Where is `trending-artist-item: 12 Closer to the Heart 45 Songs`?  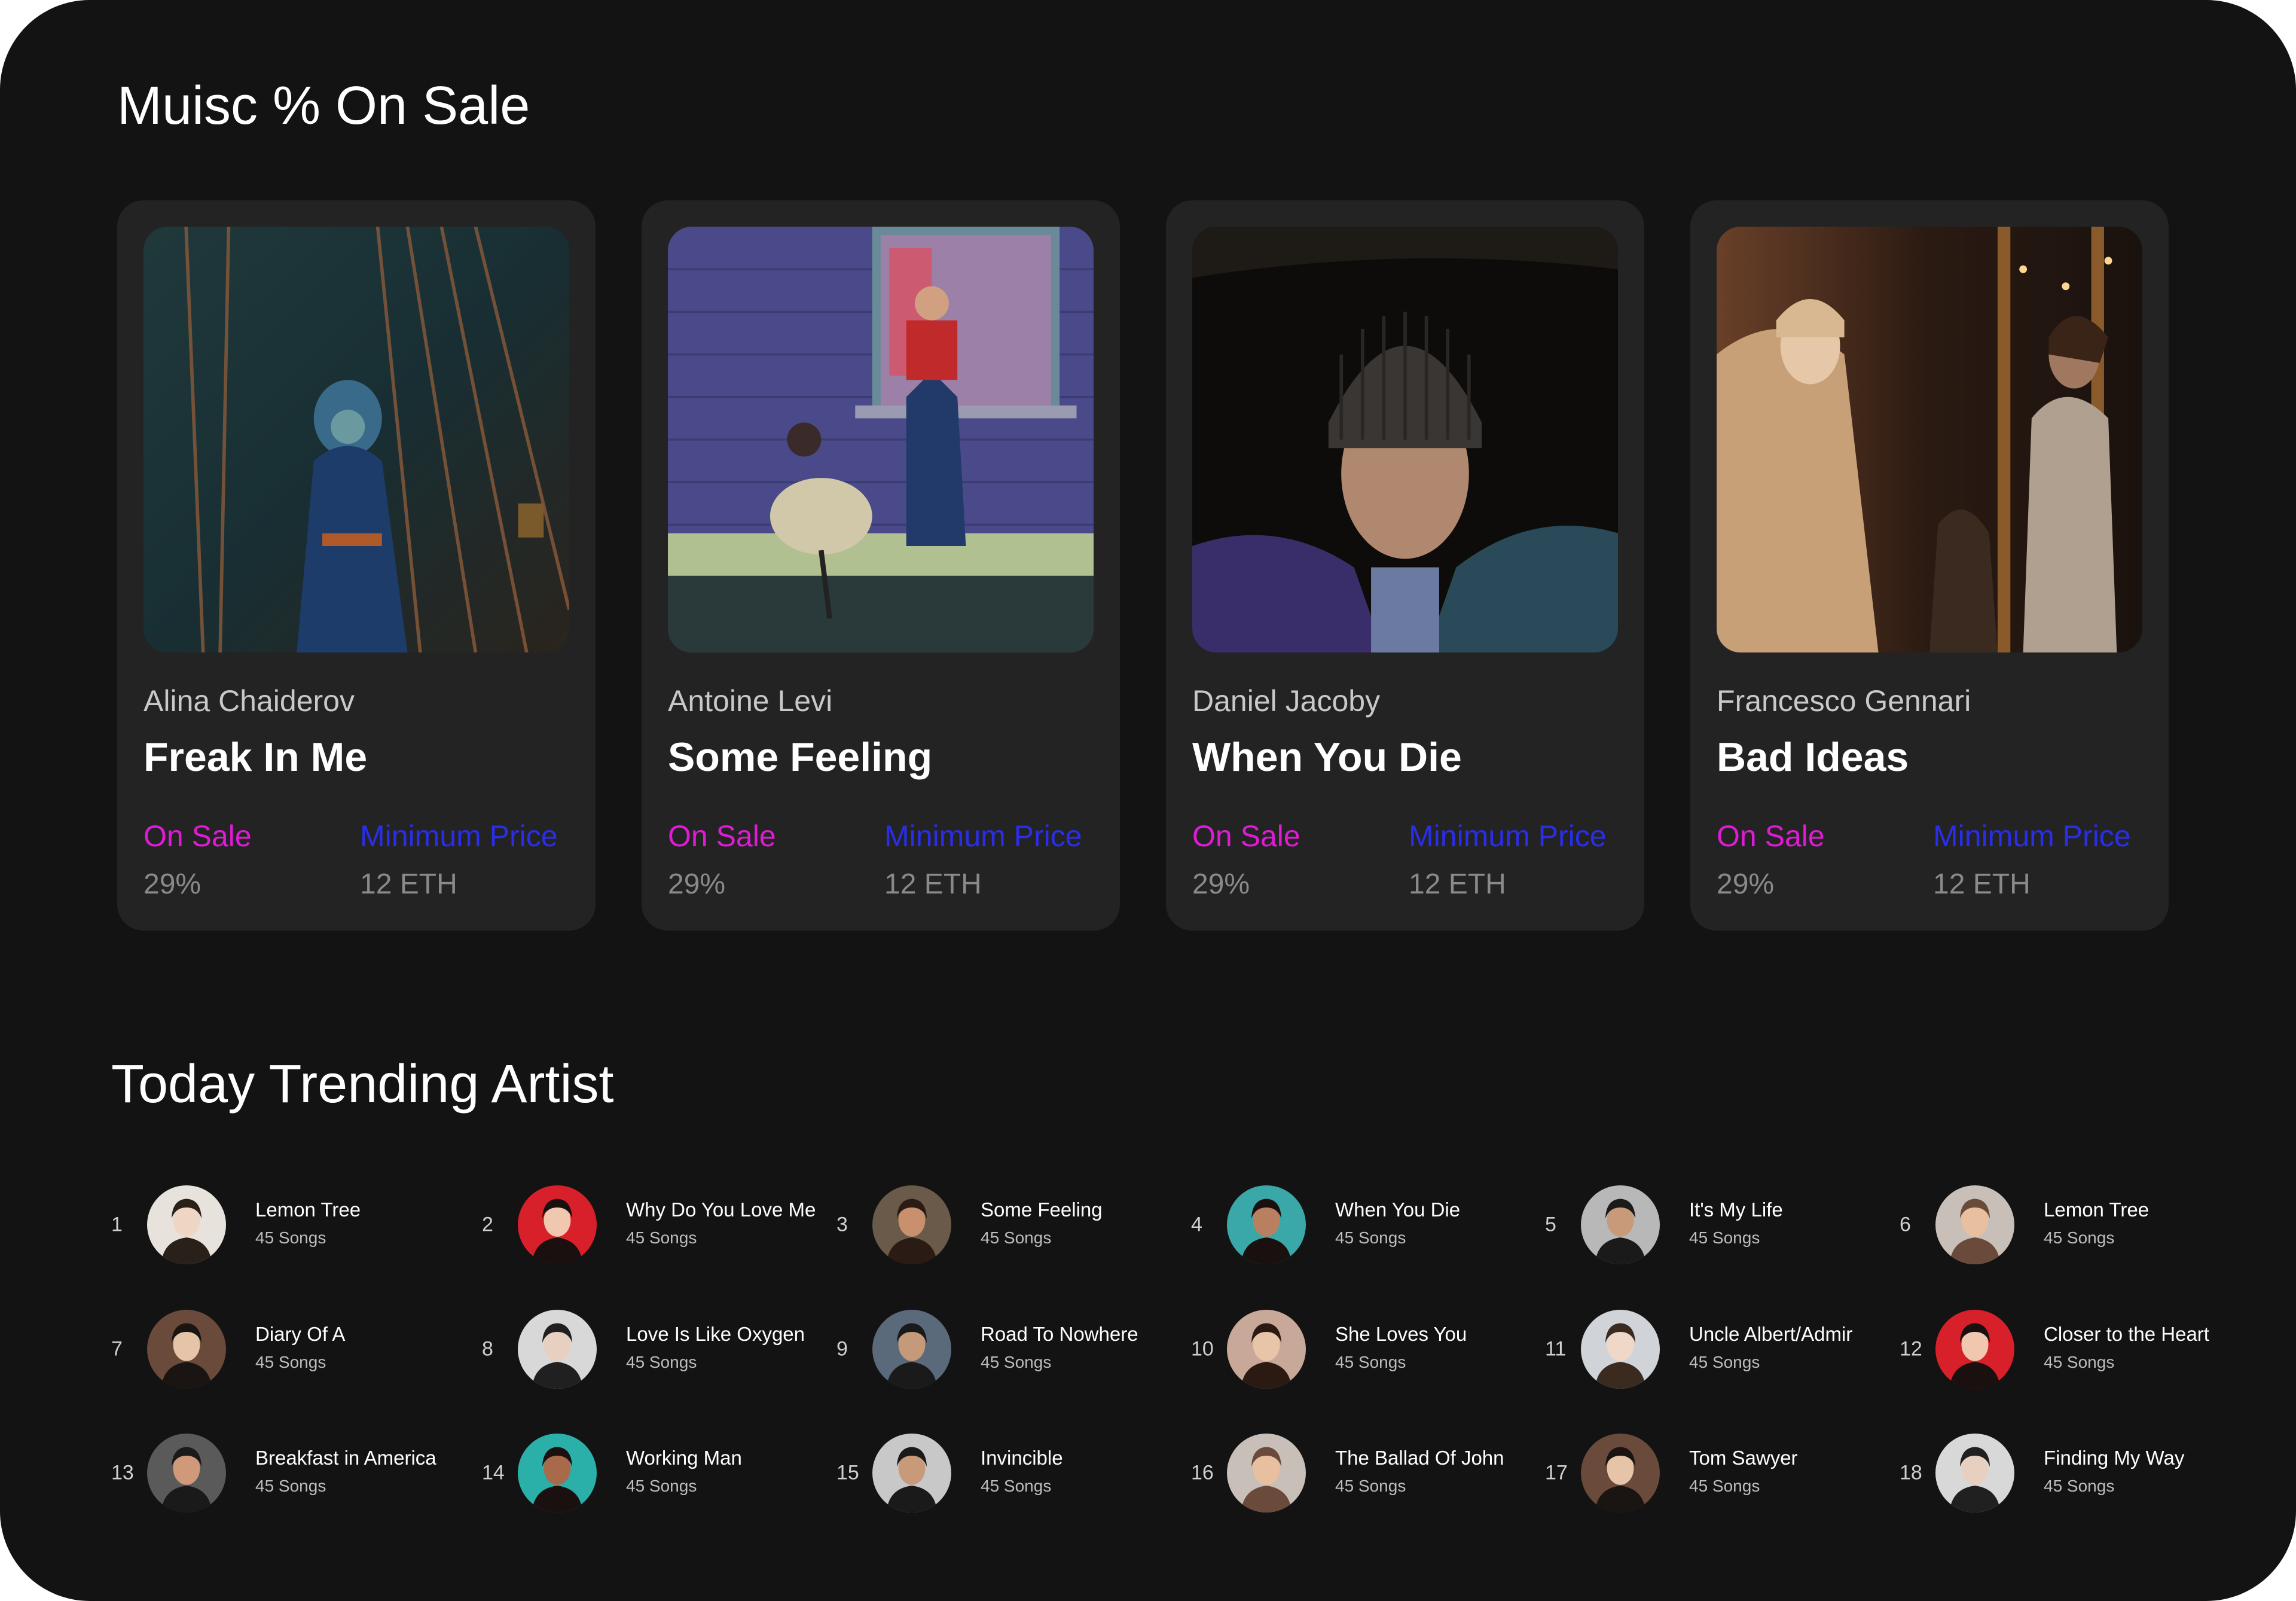
trending-artist-item: 12 Closer to the Heart 45 Songs is located at coordinates (2067, 1349).